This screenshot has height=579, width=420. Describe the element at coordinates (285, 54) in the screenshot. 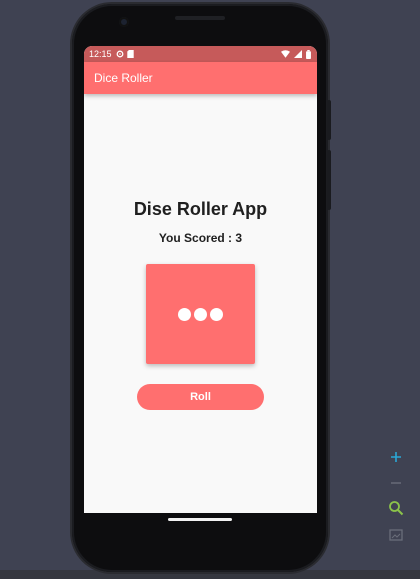

I see `wifi-icon` at that location.